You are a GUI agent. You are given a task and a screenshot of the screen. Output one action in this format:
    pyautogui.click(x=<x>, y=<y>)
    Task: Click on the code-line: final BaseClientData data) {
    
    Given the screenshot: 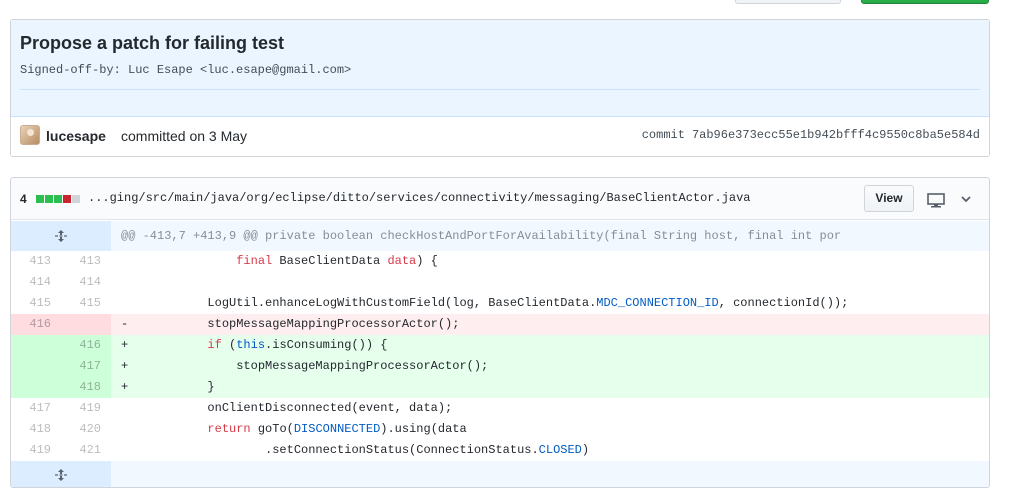 What is the action you would take?
    pyautogui.click(x=550, y=261)
    